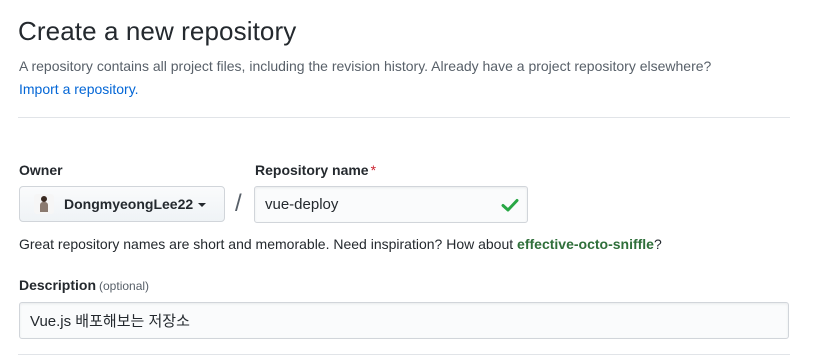 The height and width of the screenshot is (360, 833). I want to click on page-title: Create a new repository, so click(157, 31).